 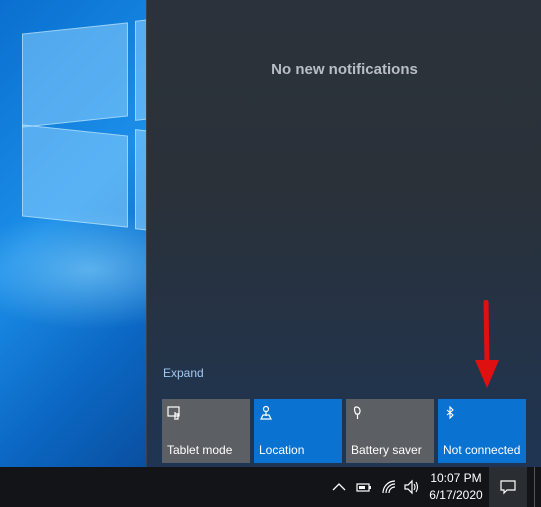 What do you see at coordinates (535, 487) in the screenshot?
I see `show-desktop-button` at bounding box center [535, 487].